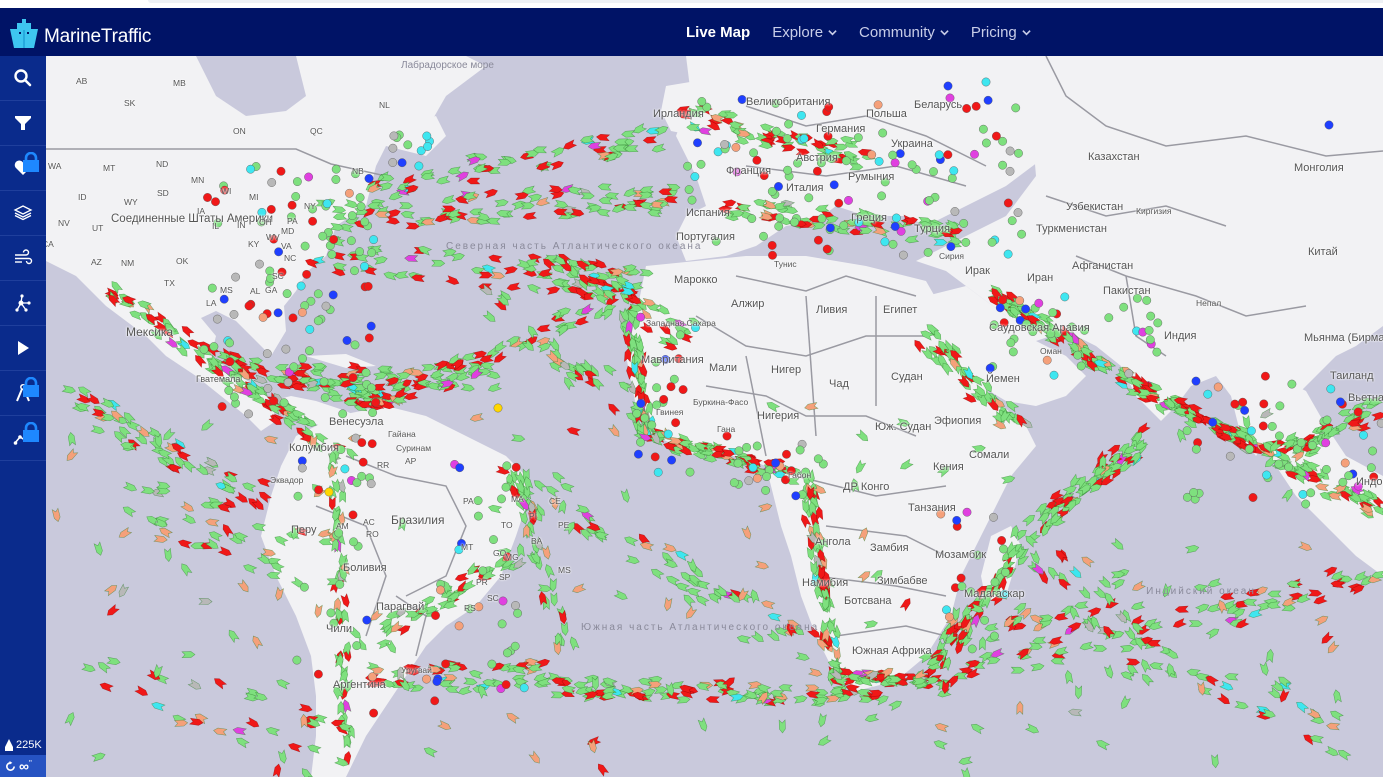 This screenshot has height=777, width=1383. Describe the element at coordinates (23, 348) in the screenshot. I see `sidebar-playback-button` at that location.